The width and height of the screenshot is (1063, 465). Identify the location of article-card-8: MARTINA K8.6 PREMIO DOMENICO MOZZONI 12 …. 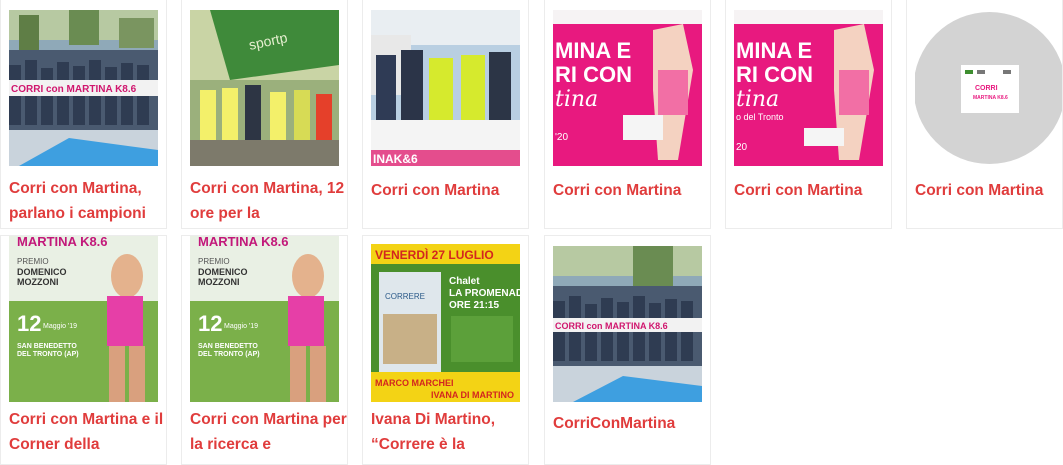
(264, 350).